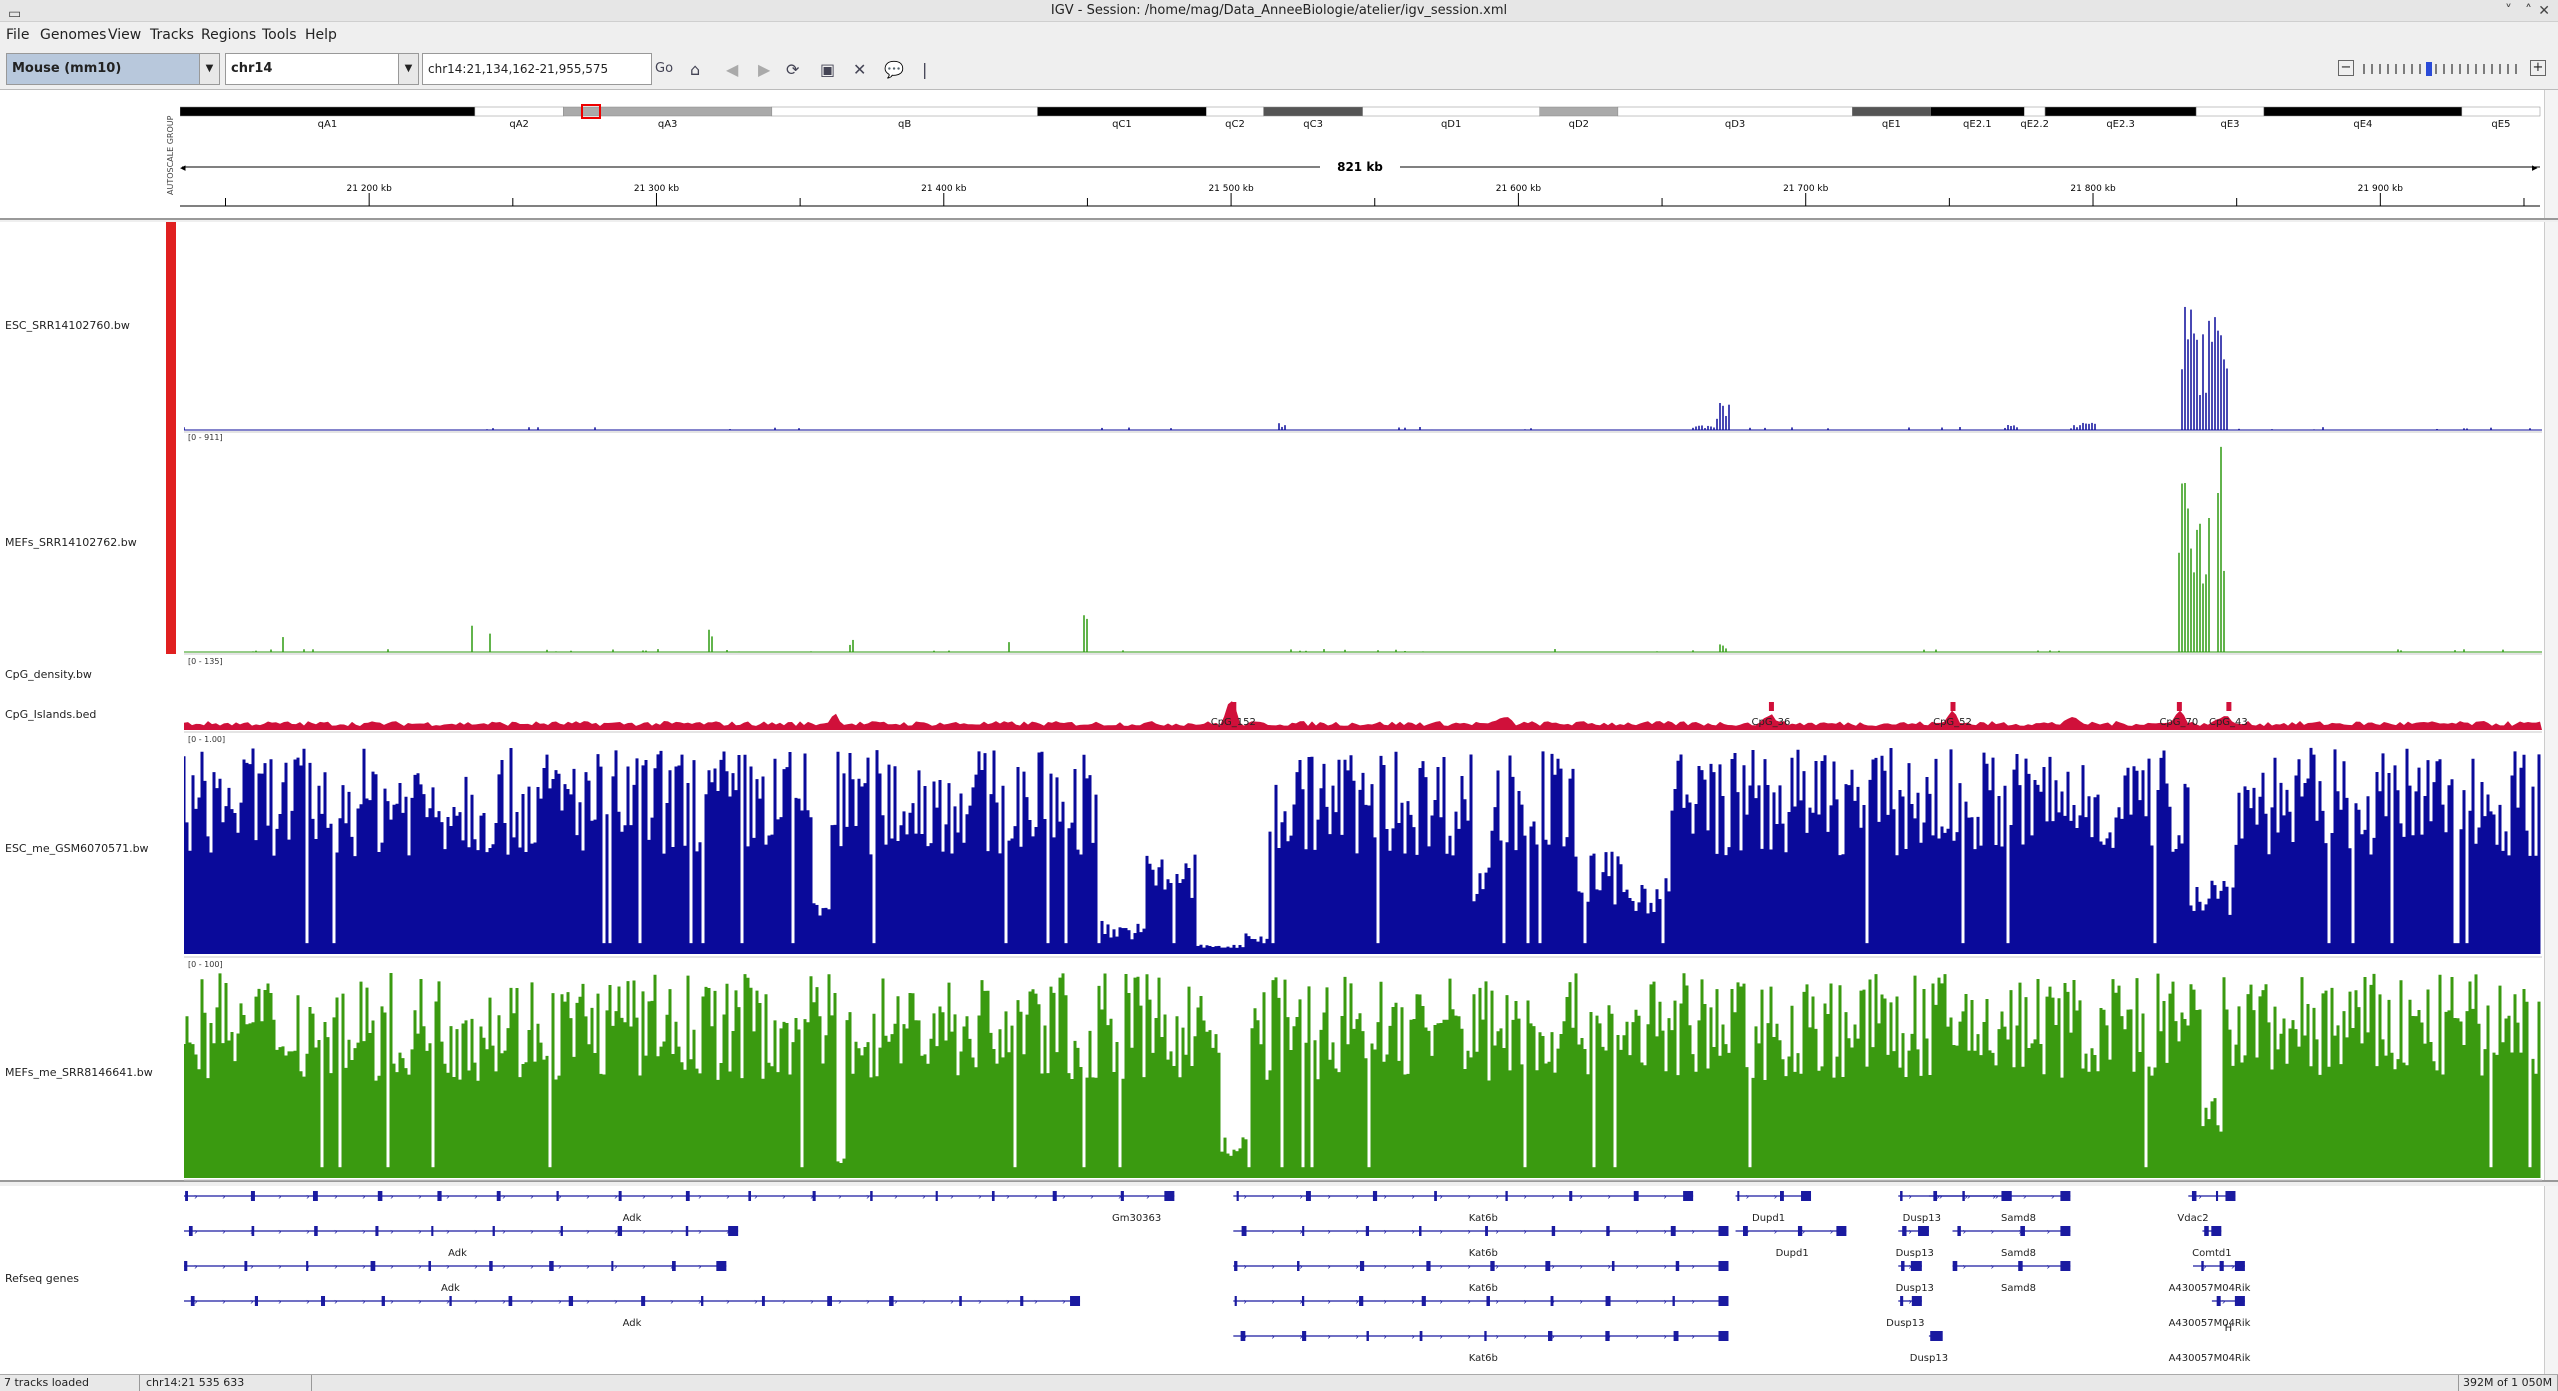  I want to click on genome-select: Mouse (mm10) ▼, so click(113, 69).